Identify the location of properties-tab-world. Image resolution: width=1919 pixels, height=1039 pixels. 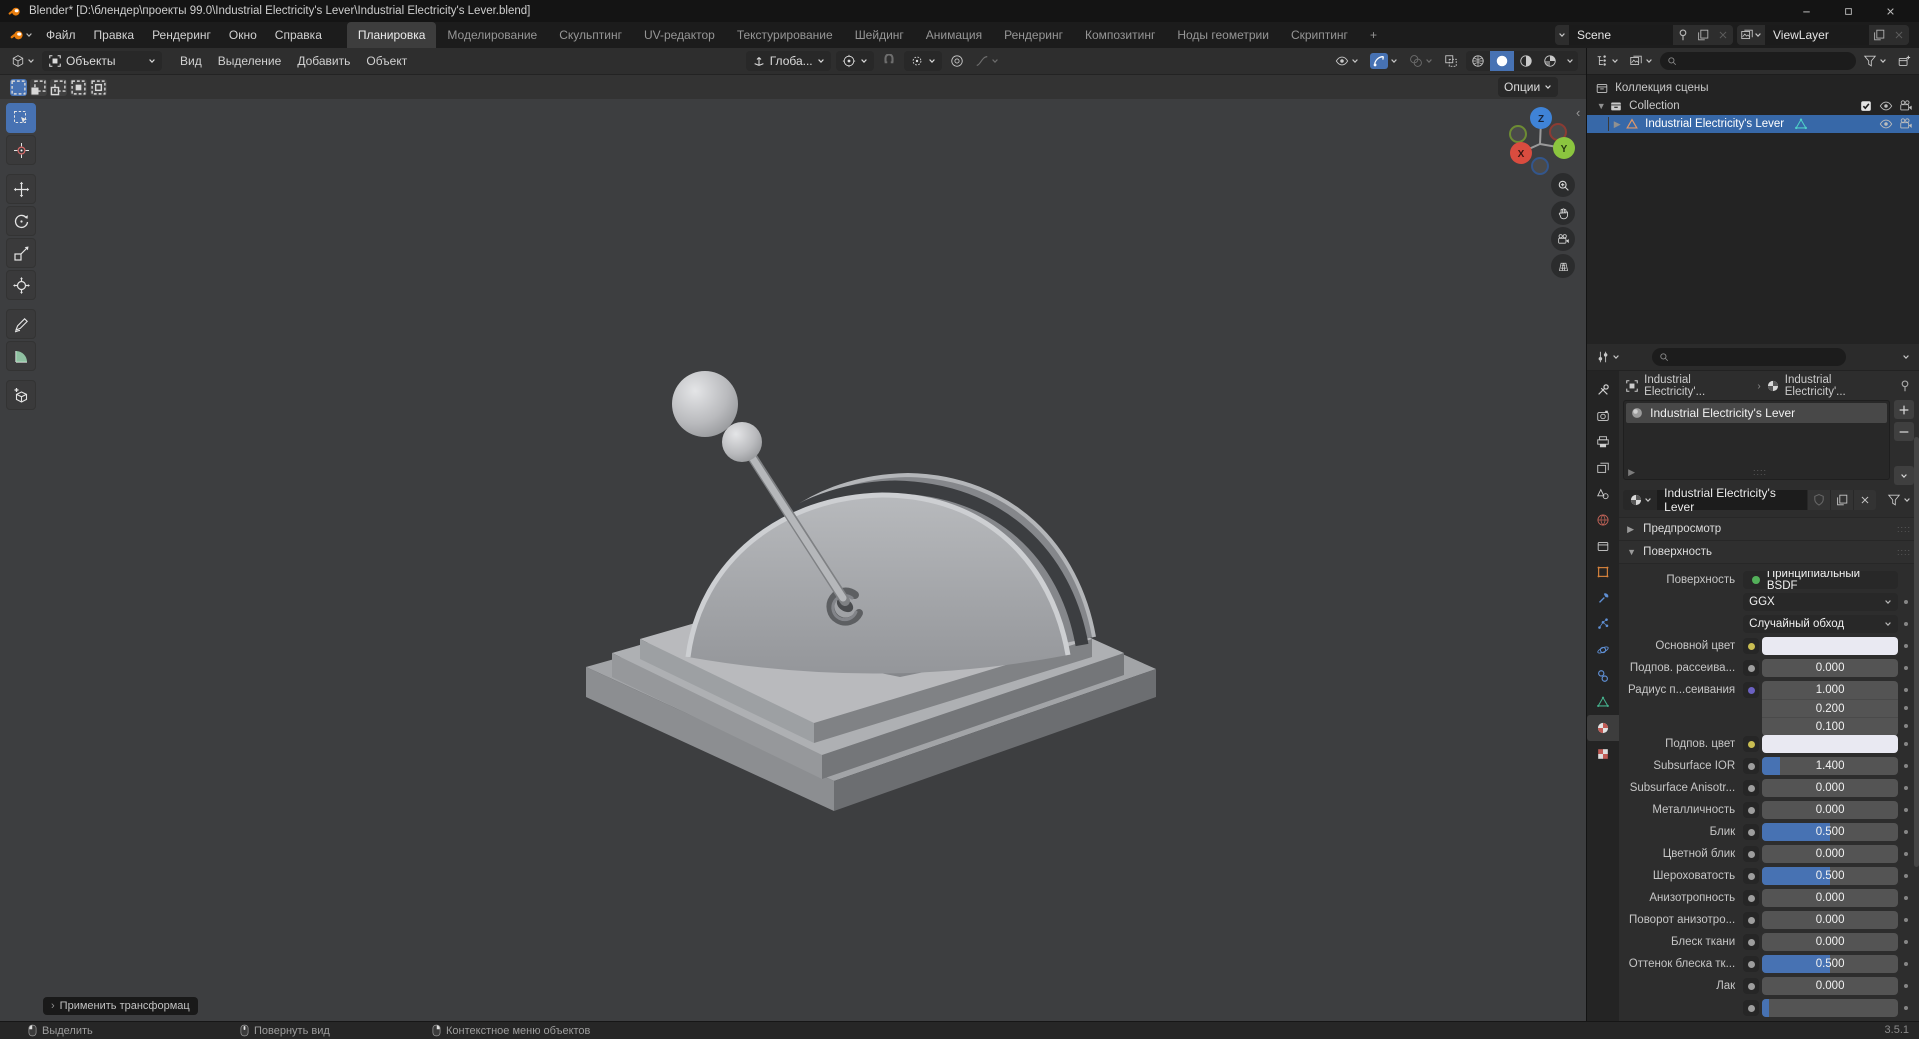
(1603, 520).